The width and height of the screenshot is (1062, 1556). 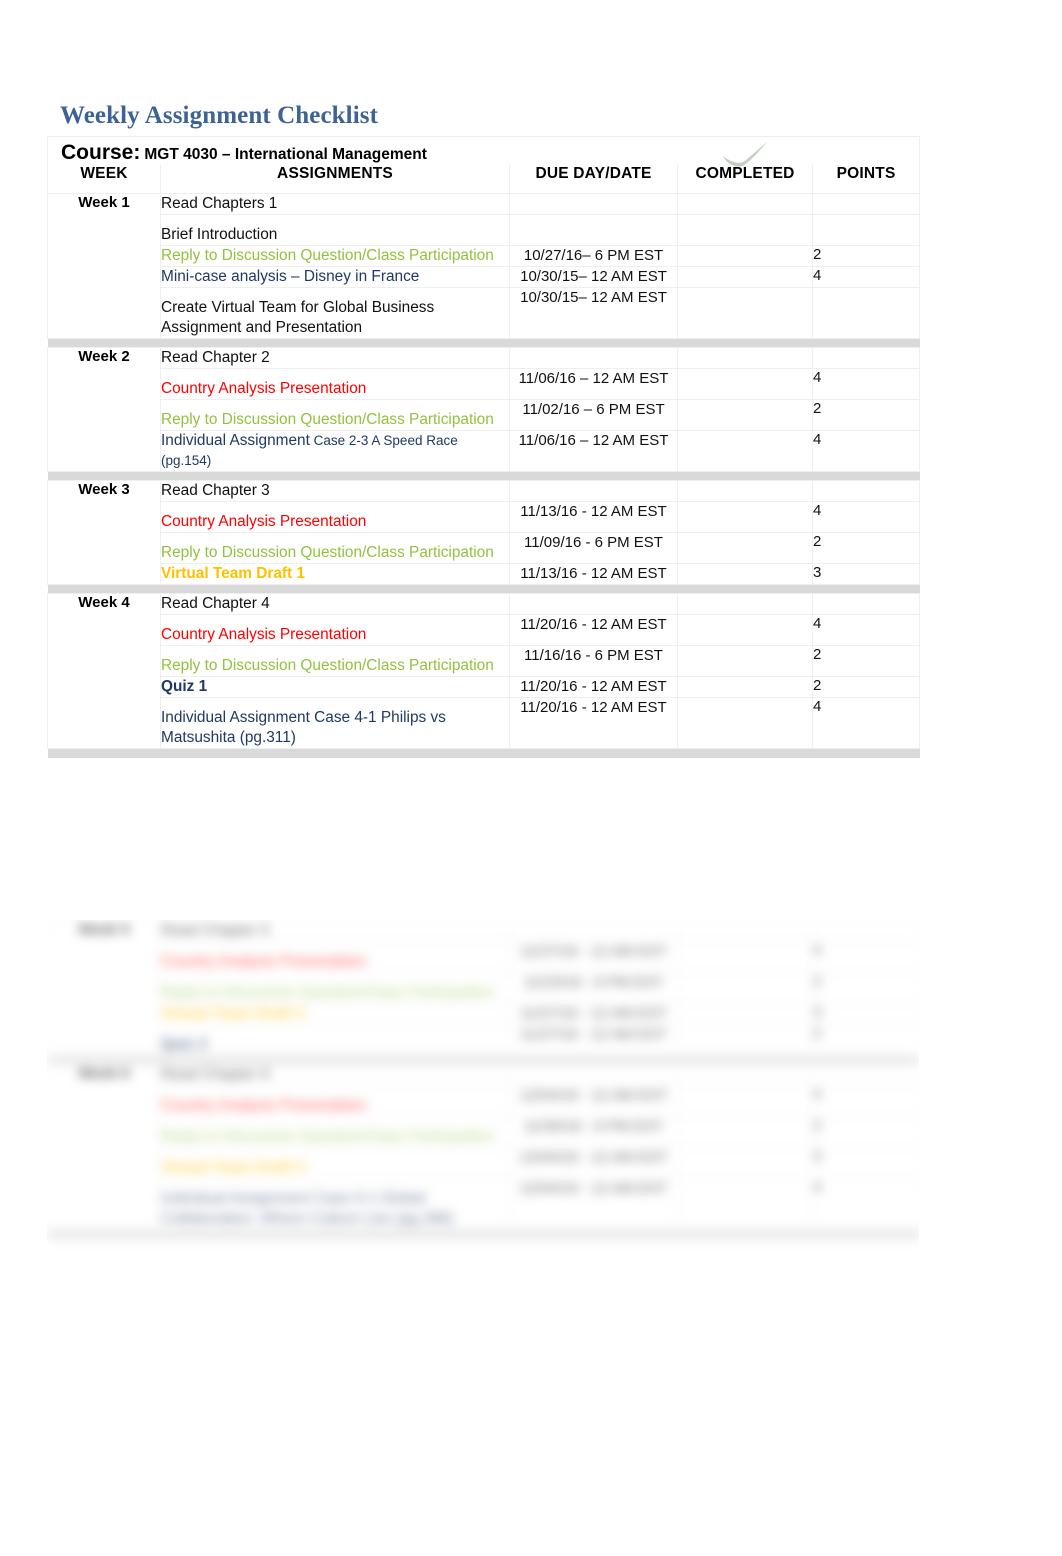 What do you see at coordinates (215, 490) in the screenshot?
I see `assignment-text: Read Chapter 3` at bounding box center [215, 490].